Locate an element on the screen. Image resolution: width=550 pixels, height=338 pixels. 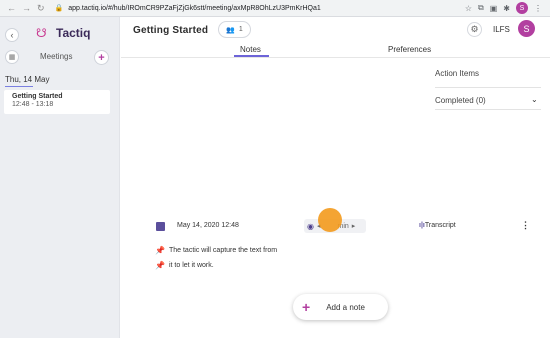
browser-nav: ← → ↻ is located at coordinates (26, 8).